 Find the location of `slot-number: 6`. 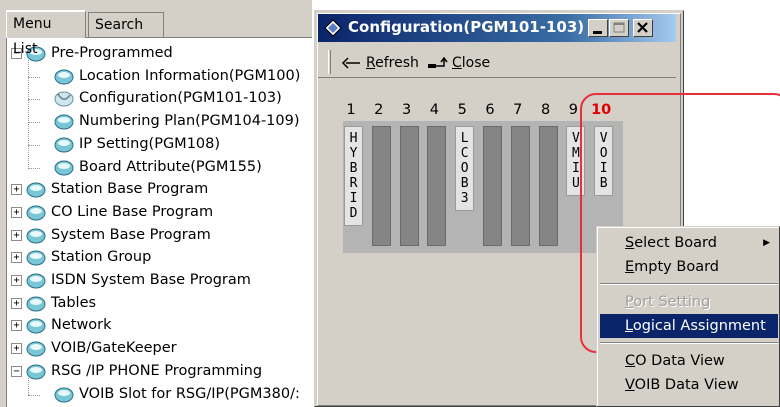

slot-number: 6 is located at coordinates (490, 110).